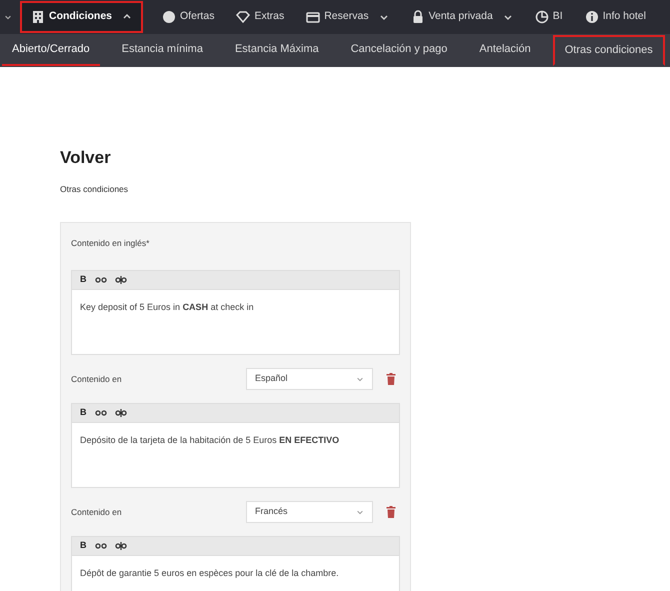 The image size is (670, 591). I want to click on nav-menu-item: Ofertas, so click(188, 17).